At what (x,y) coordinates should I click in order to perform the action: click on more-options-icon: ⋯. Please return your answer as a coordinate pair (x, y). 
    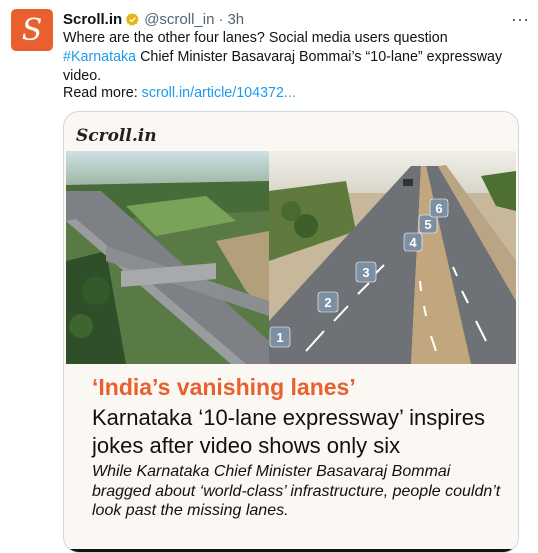
    Looking at the image, I should click on (520, 20).